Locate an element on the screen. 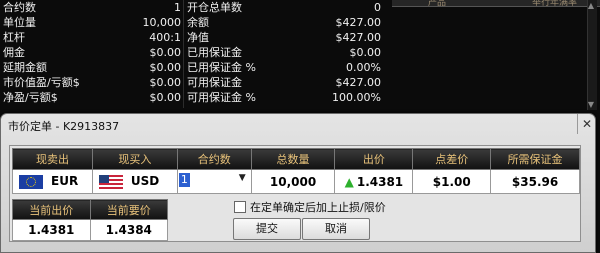 The image size is (600, 253). rates-header: 当前出价 当前要价 is located at coordinates (90, 209).